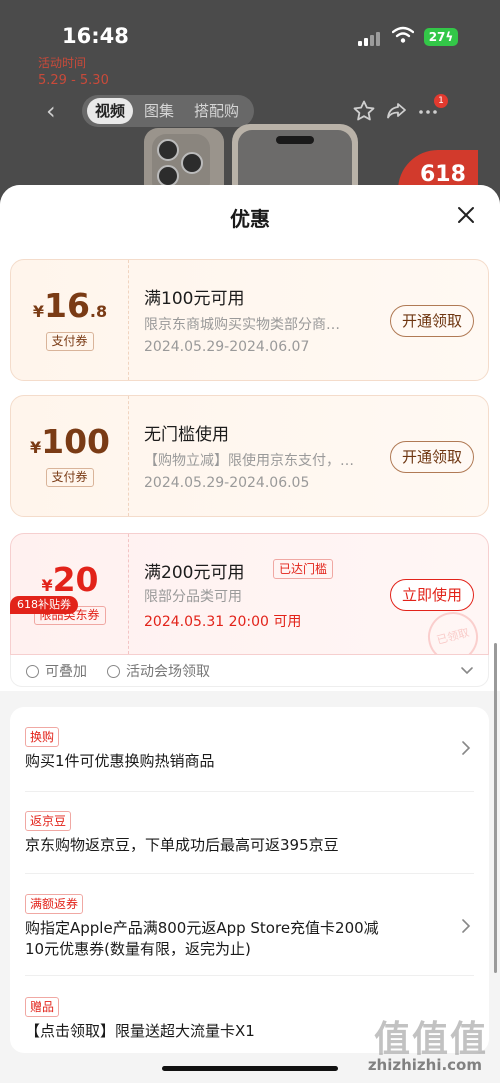 This screenshot has width=500, height=1083. What do you see at coordinates (54, 904) in the screenshot?
I see `benefit-tag: 满额返券` at bounding box center [54, 904].